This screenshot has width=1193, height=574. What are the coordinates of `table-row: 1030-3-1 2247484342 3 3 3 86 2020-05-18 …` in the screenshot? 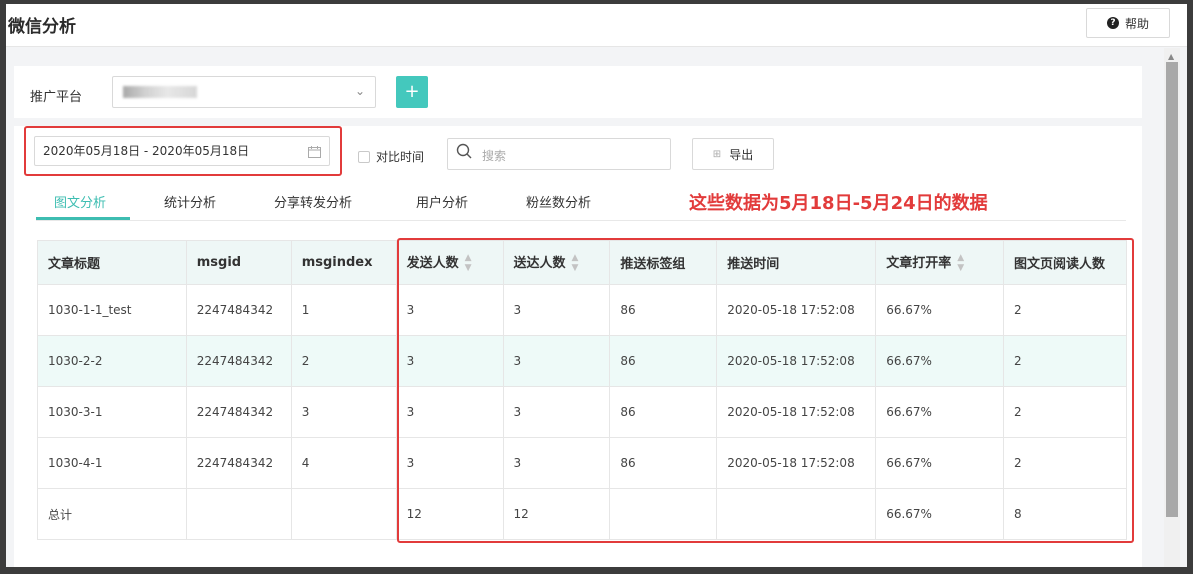 It's located at (582, 412).